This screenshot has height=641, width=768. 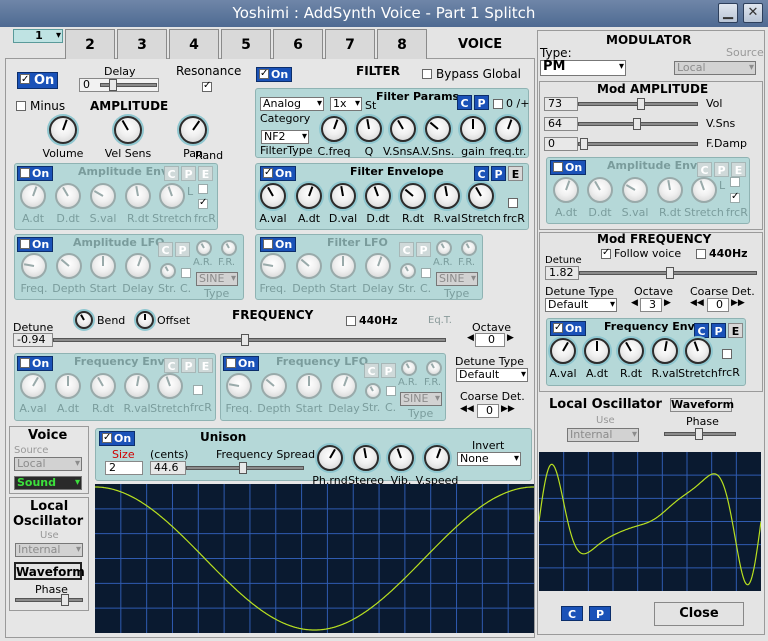 I want to click on unison-on-toggle: On, so click(x=117, y=438).